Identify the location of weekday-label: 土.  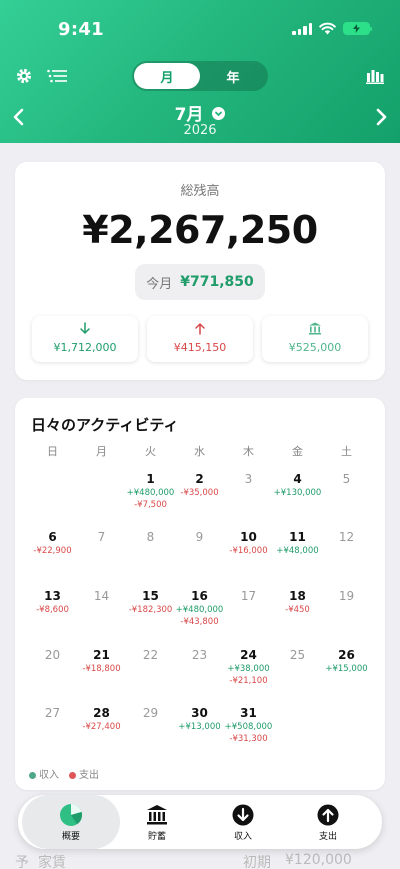
(346, 451).